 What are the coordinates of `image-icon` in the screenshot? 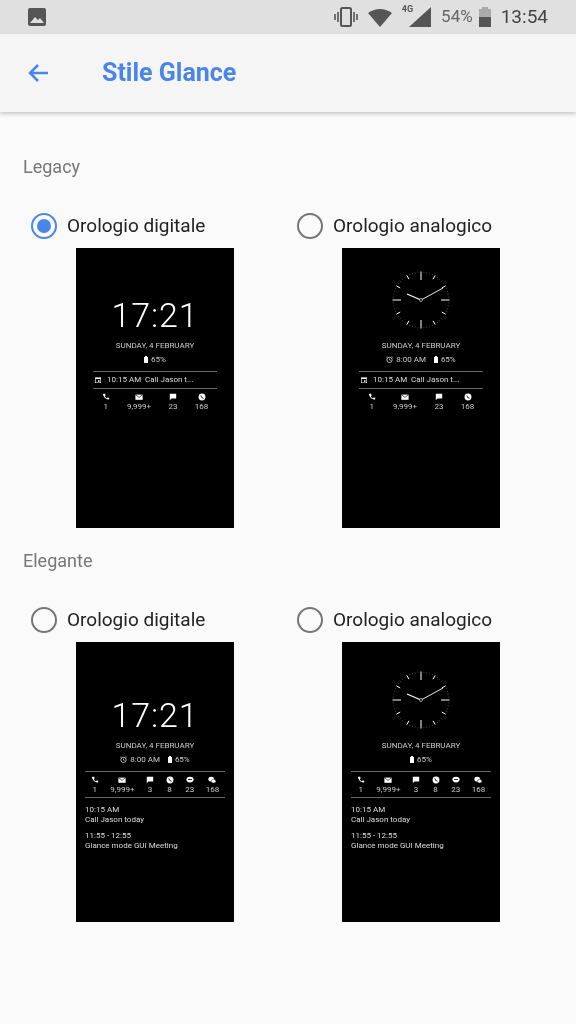 It's located at (37, 17).